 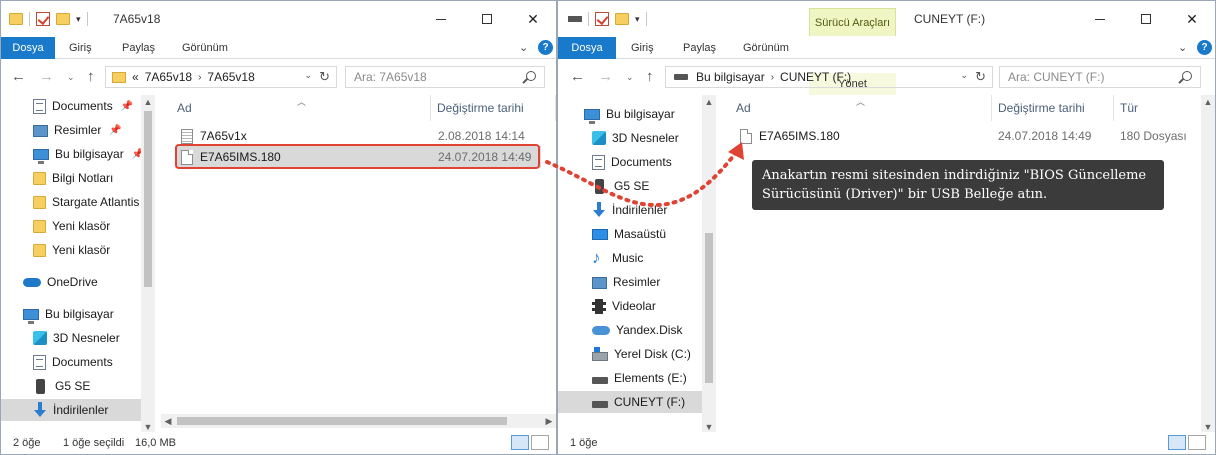 I want to click on folder-icon, so click(x=16, y=19).